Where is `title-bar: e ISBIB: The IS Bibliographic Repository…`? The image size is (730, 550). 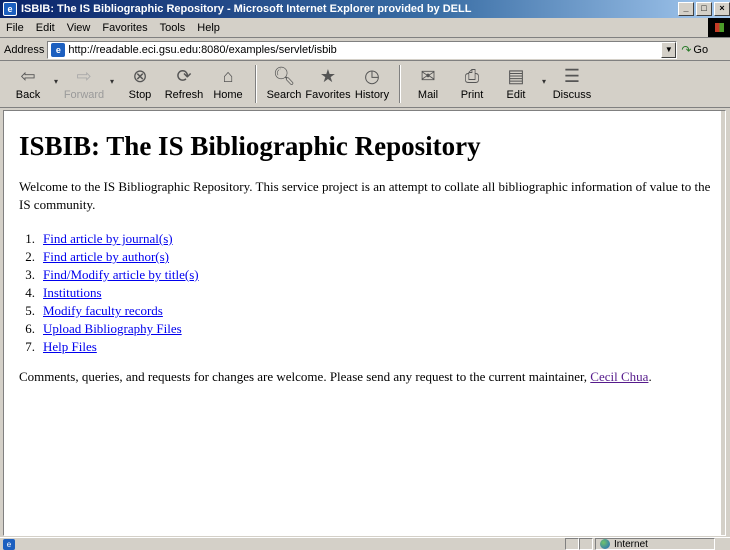
title-bar: e ISBIB: The IS Bibliographic Repository… is located at coordinates (365, 9).